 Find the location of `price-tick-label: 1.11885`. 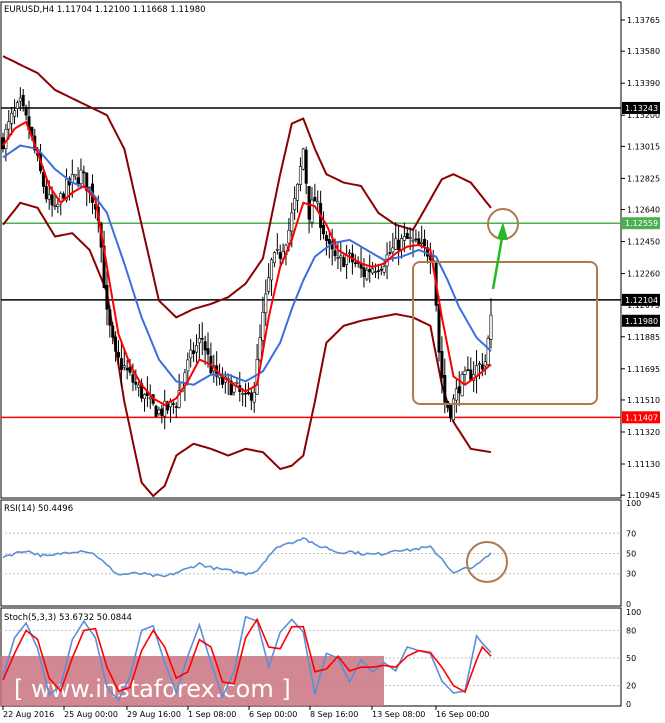

price-tick-label: 1.11885 is located at coordinates (643, 337).